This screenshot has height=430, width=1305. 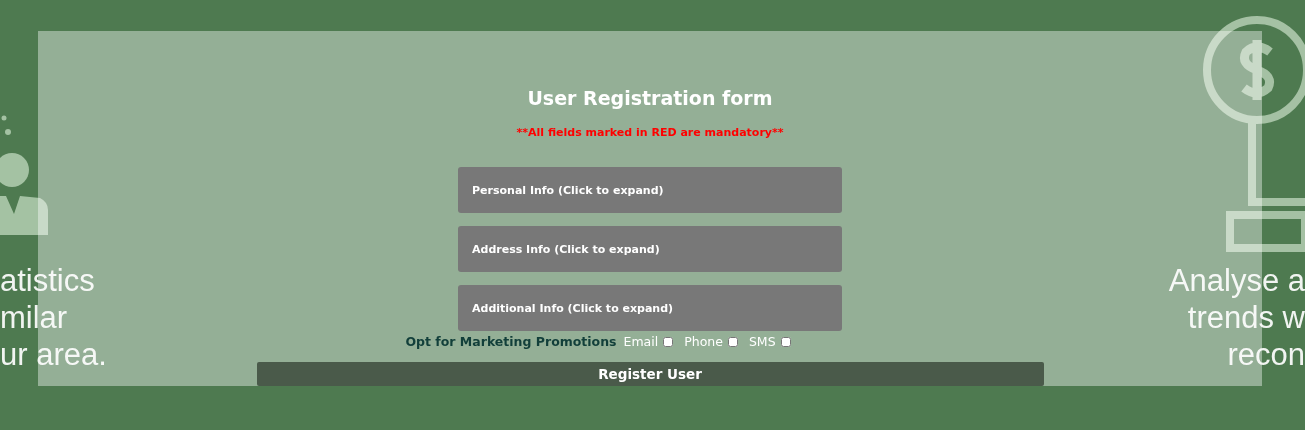 What do you see at coordinates (34, 317) in the screenshot?
I see `background-text: milar` at bounding box center [34, 317].